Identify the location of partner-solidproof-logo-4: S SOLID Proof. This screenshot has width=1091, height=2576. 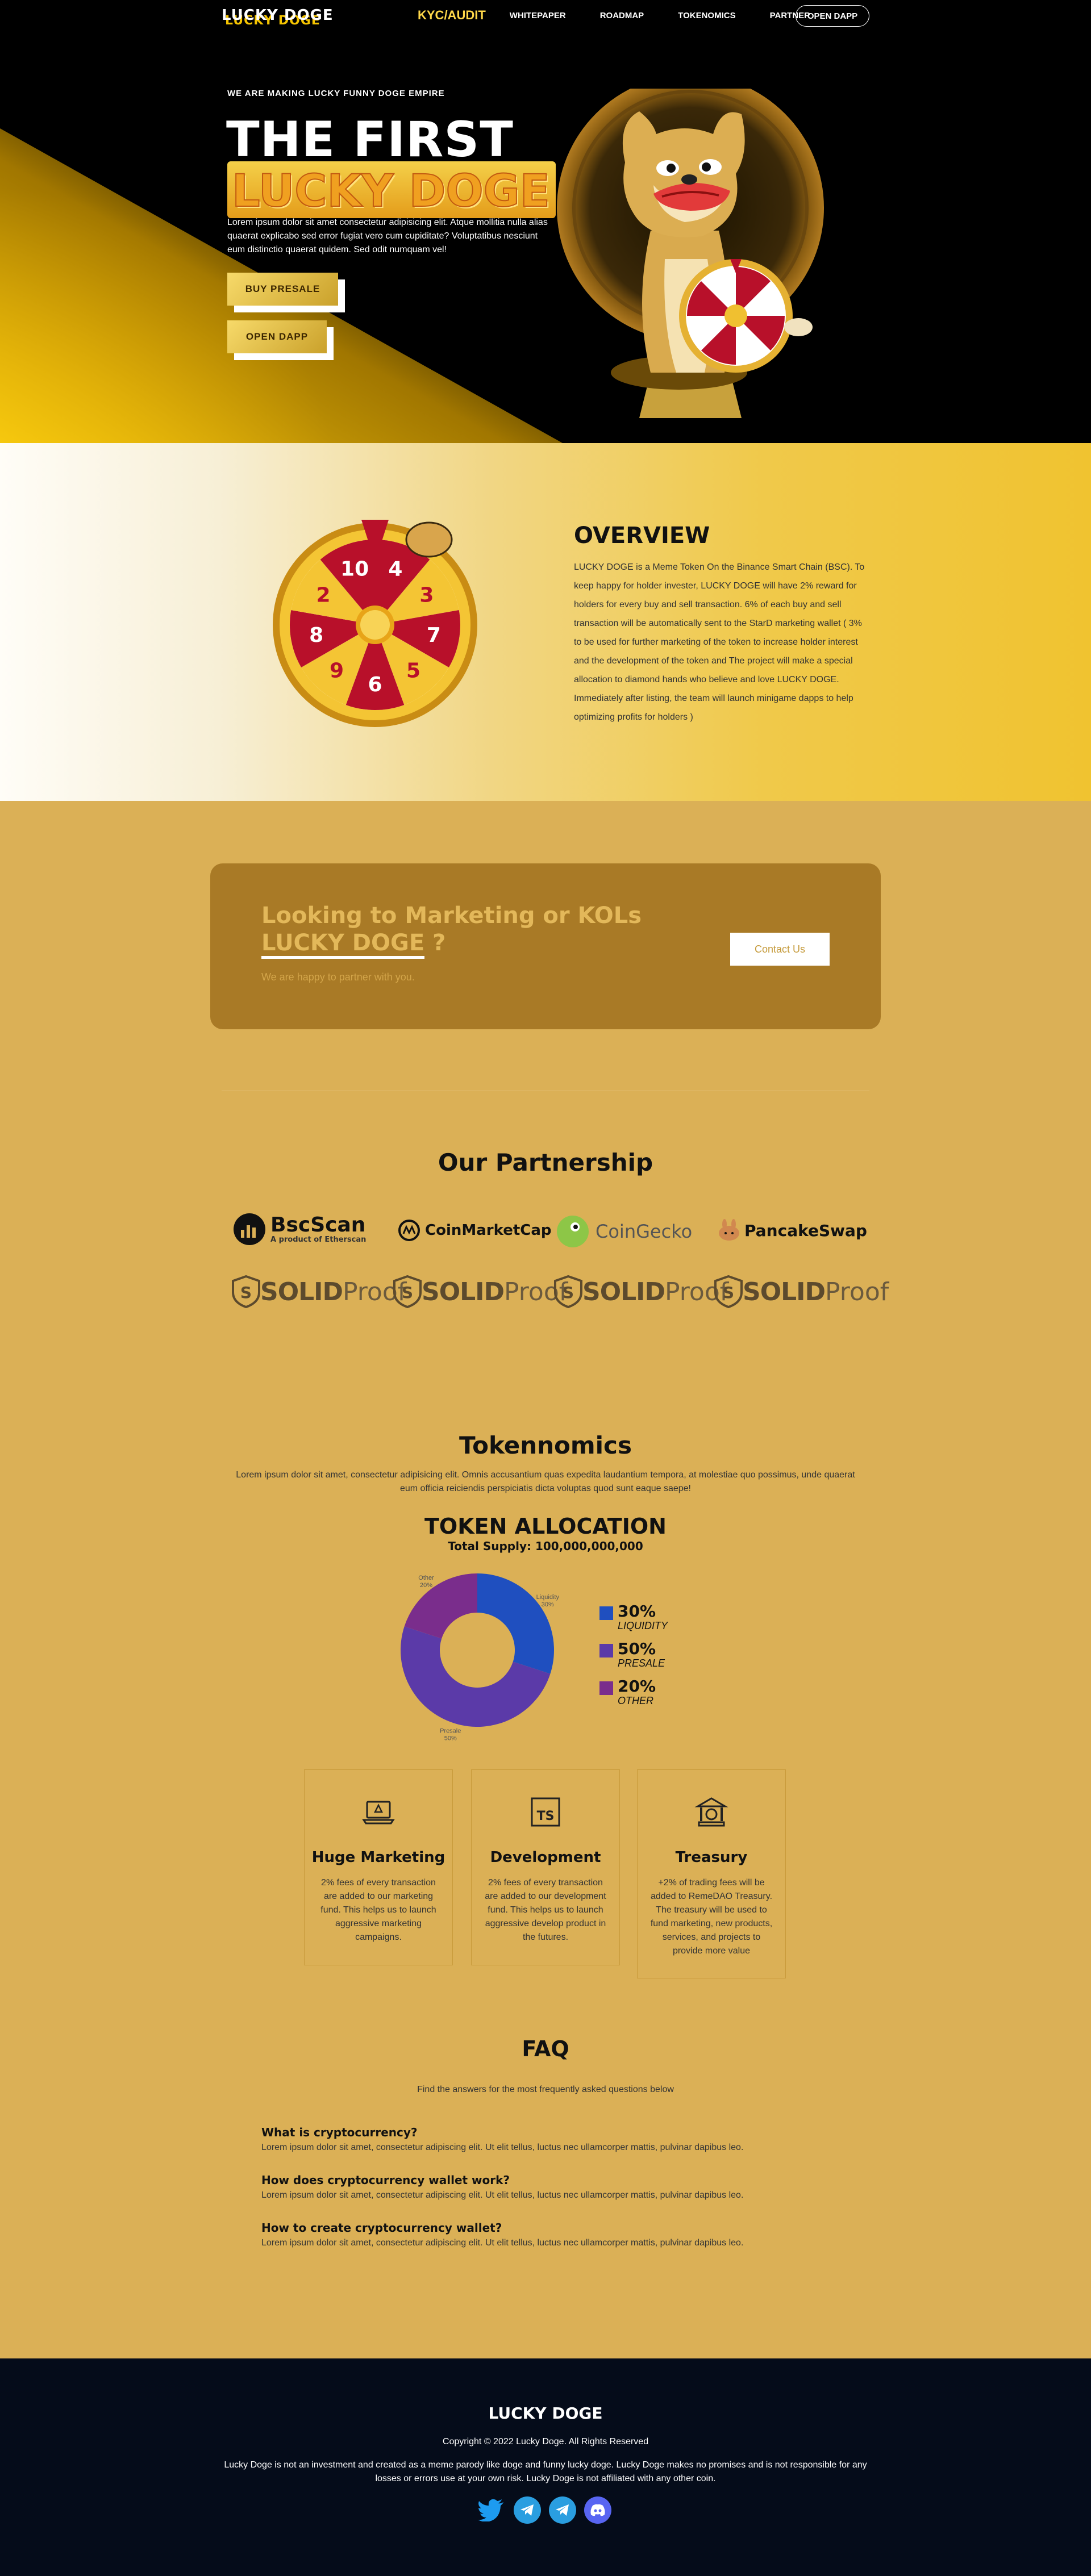
(801, 1291).